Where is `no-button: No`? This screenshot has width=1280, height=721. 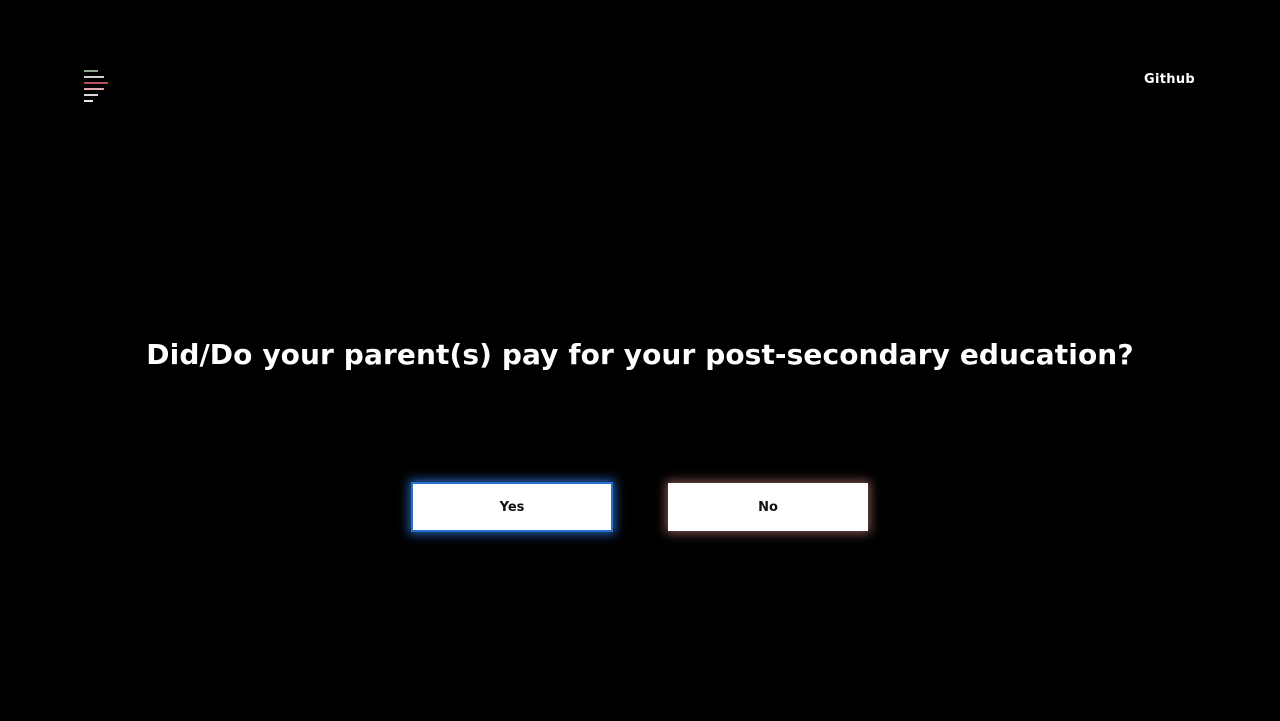
no-button: No is located at coordinates (768, 507).